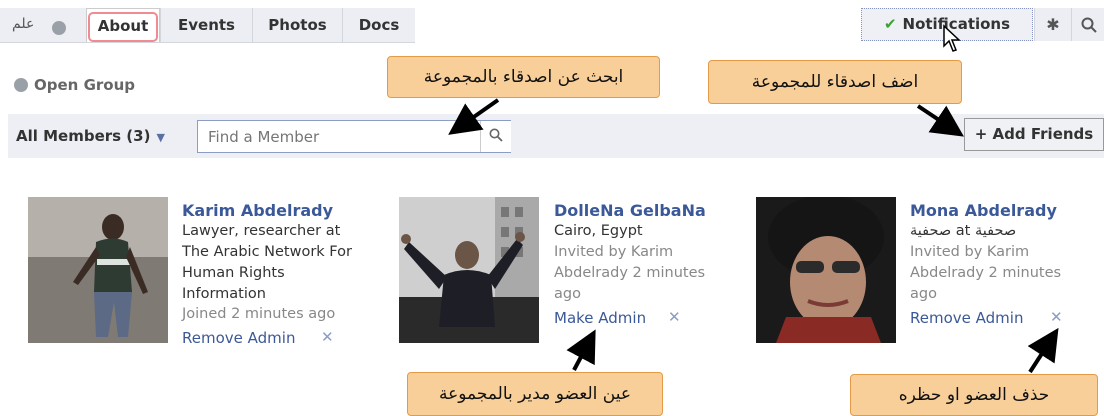 The width and height of the screenshot is (1104, 416). I want to click on arrow-to-search, so click(474, 116).